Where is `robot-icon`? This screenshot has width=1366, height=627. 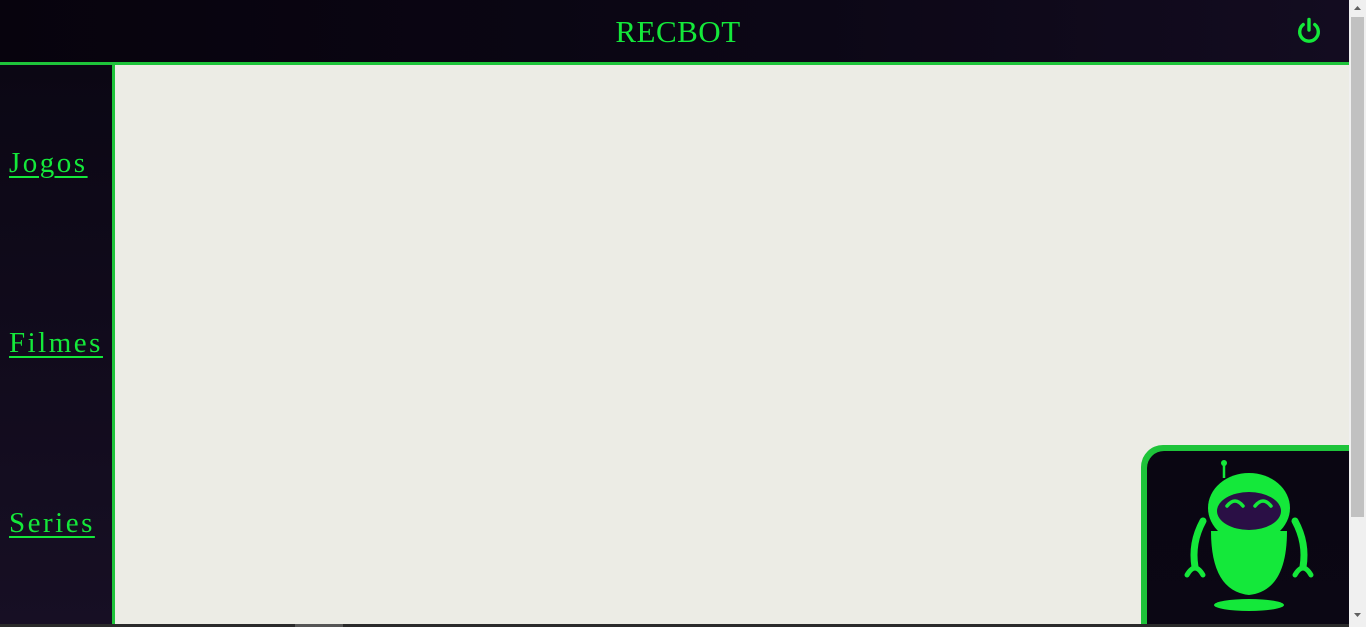
robot-icon is located at coordinates (1249, 535).